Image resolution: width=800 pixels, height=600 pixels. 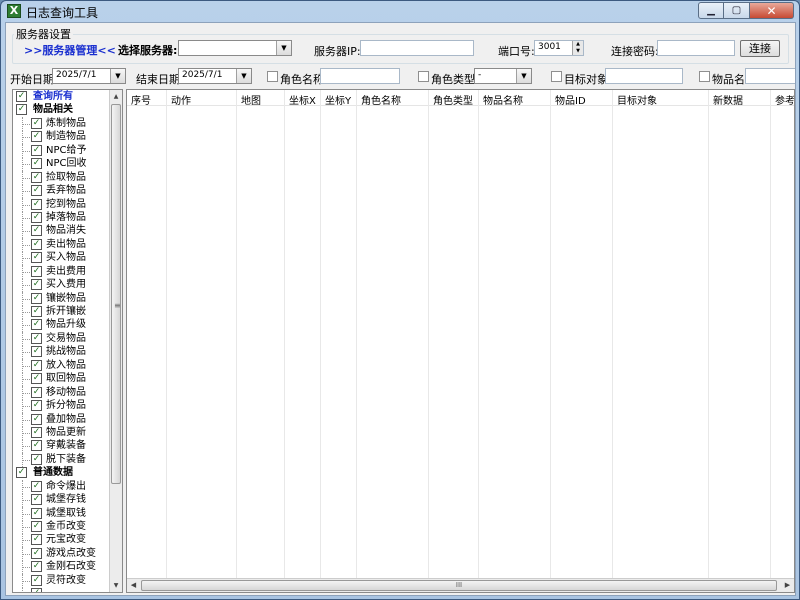 What do you see at coordinates (61, 419) in the screenshot?
I see `tree-item: ✓ 叠加物品` at bounding box center [61, 419].